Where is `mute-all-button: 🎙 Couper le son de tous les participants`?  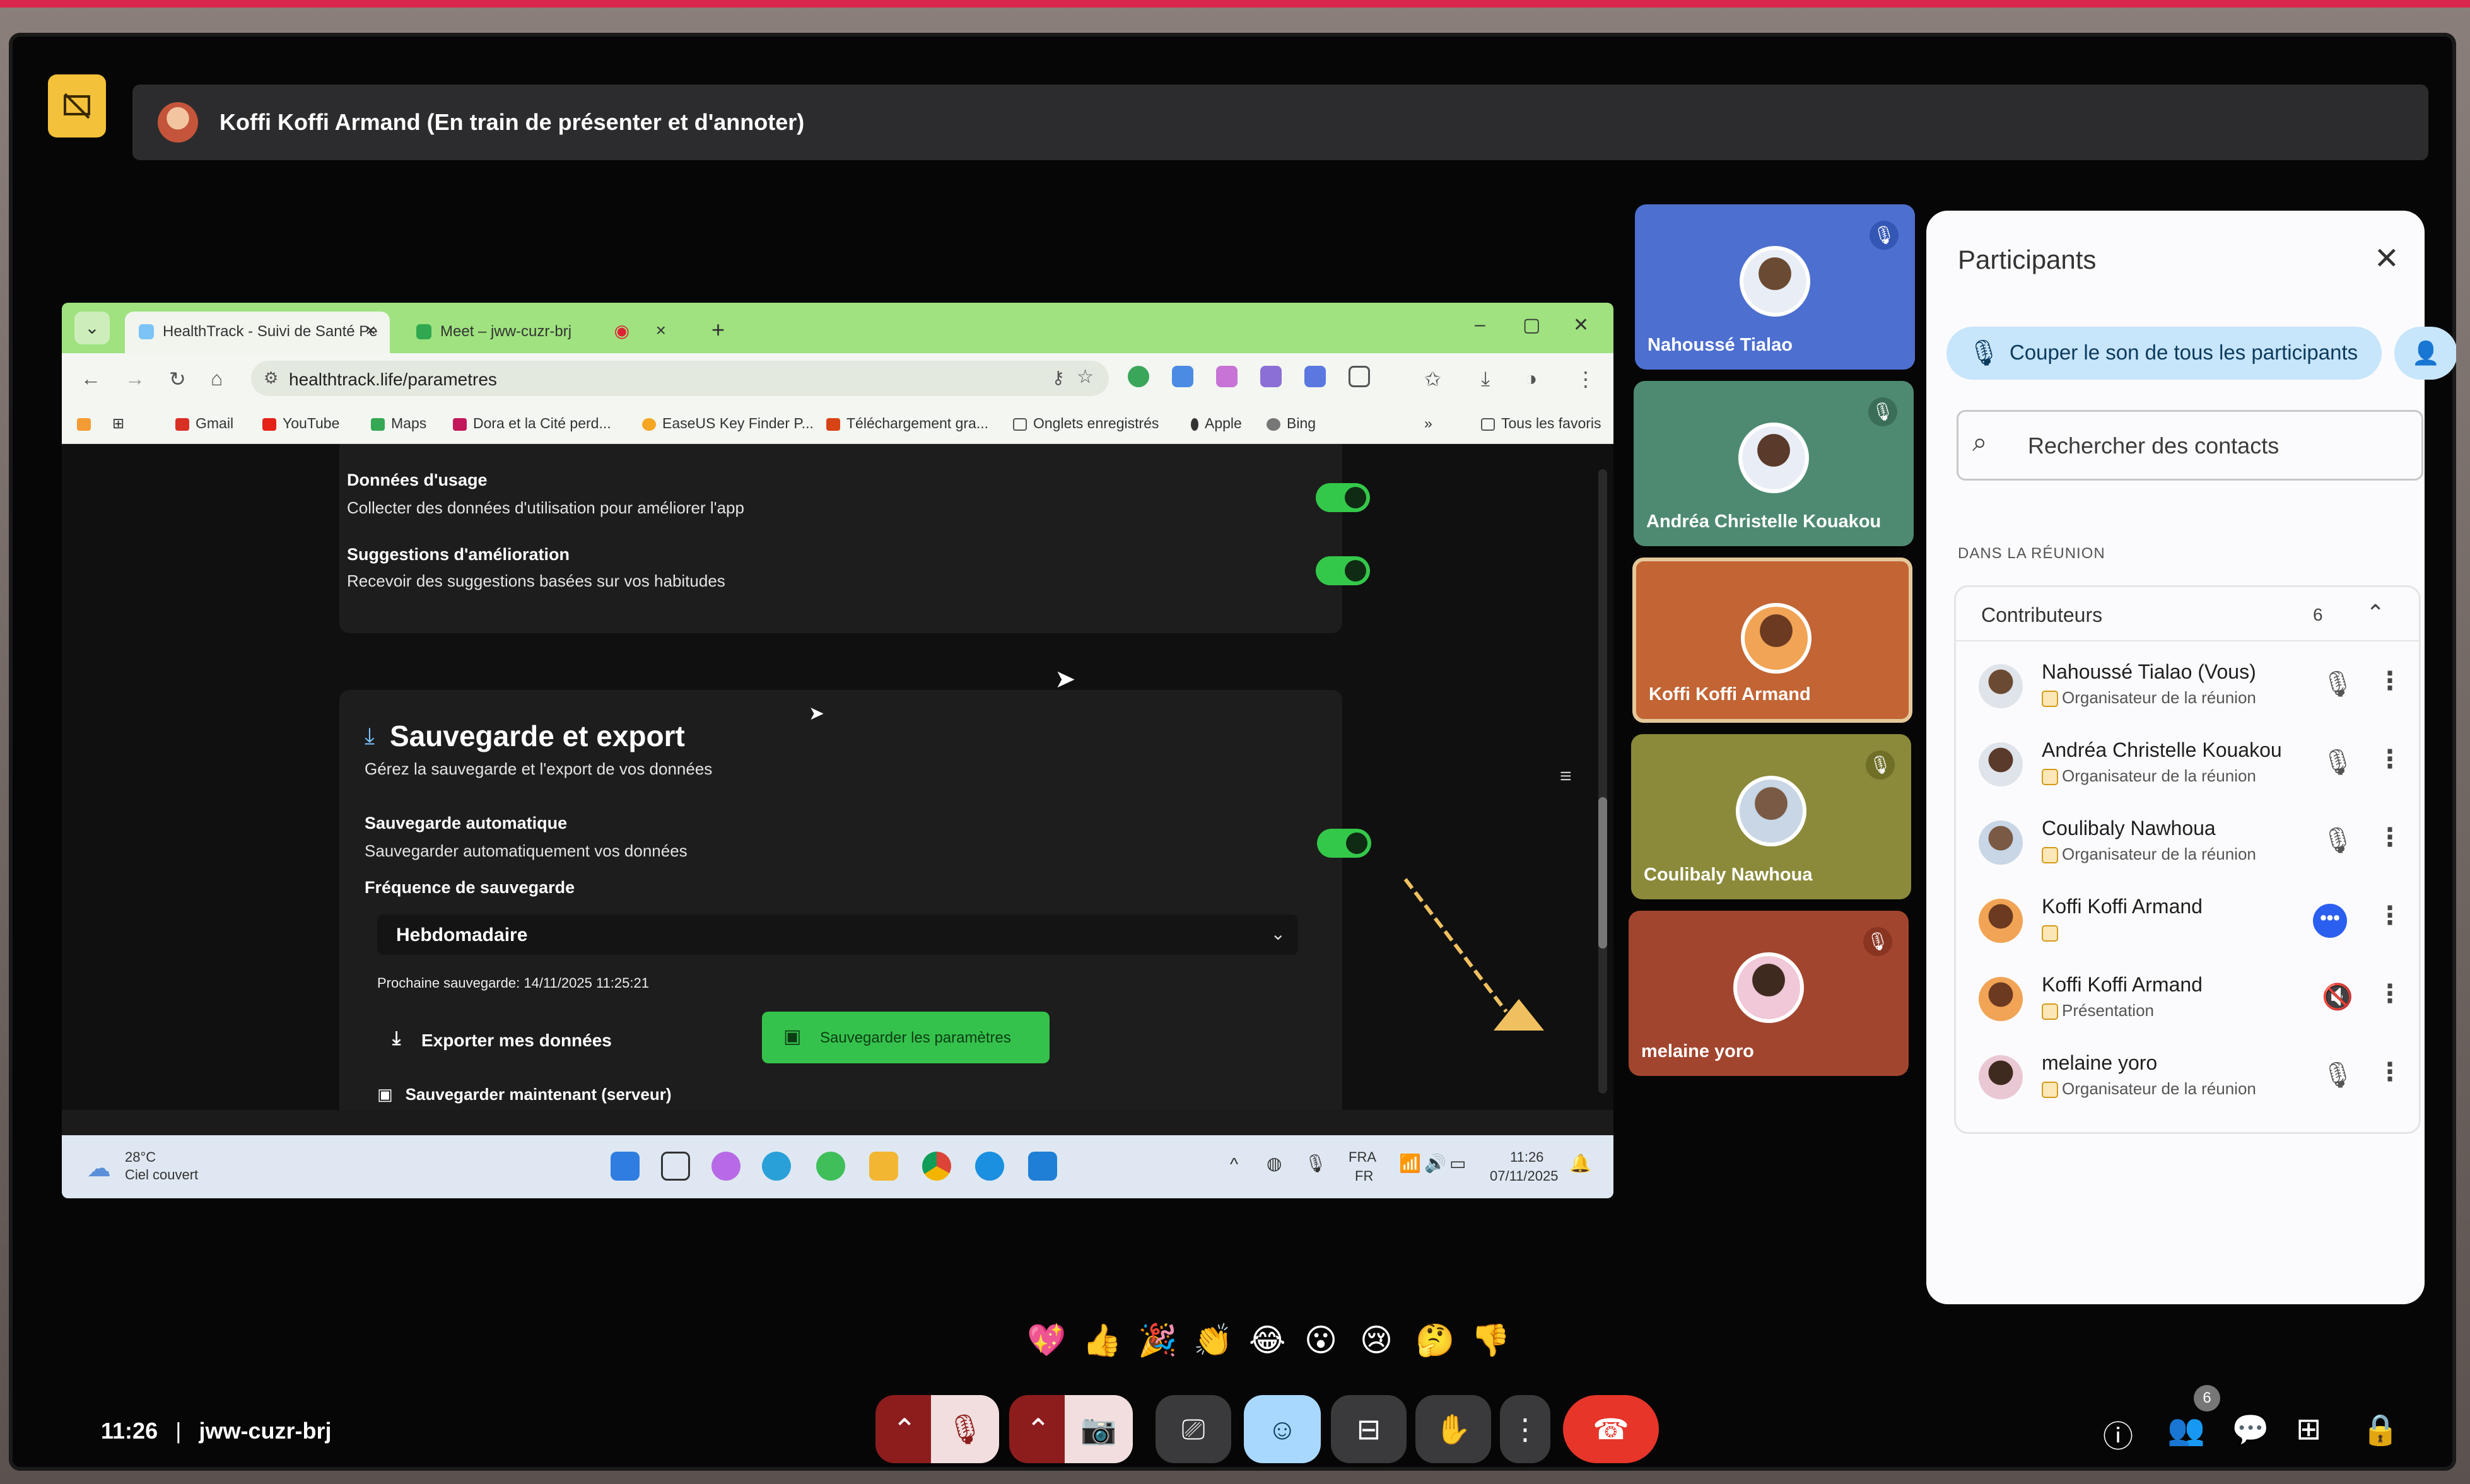 mute-all-button: 🎙 Couper le son de tous les participants is located at coordinates (2164, 353).